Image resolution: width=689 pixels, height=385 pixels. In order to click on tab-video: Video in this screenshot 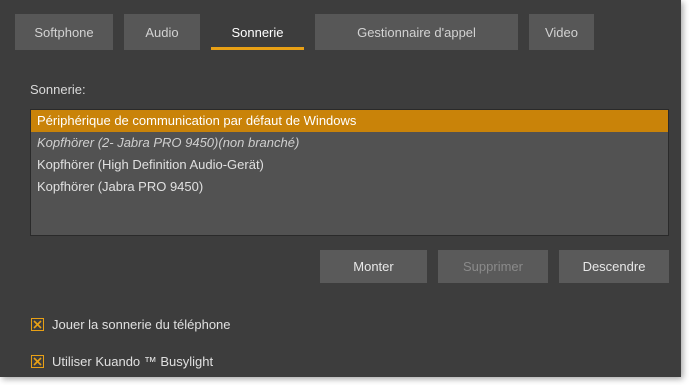, I will do `click(561, 32)`.